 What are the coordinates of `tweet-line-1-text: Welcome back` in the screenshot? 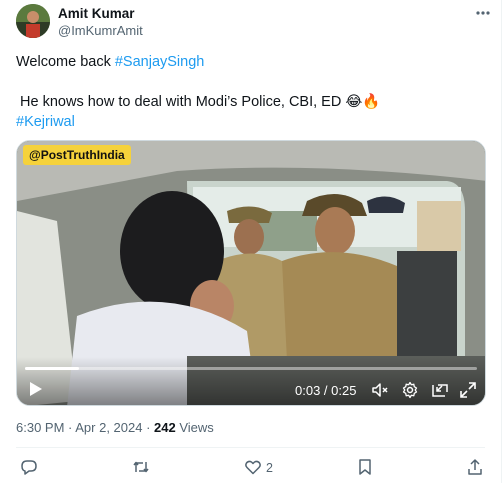 It's located at (65, 62).